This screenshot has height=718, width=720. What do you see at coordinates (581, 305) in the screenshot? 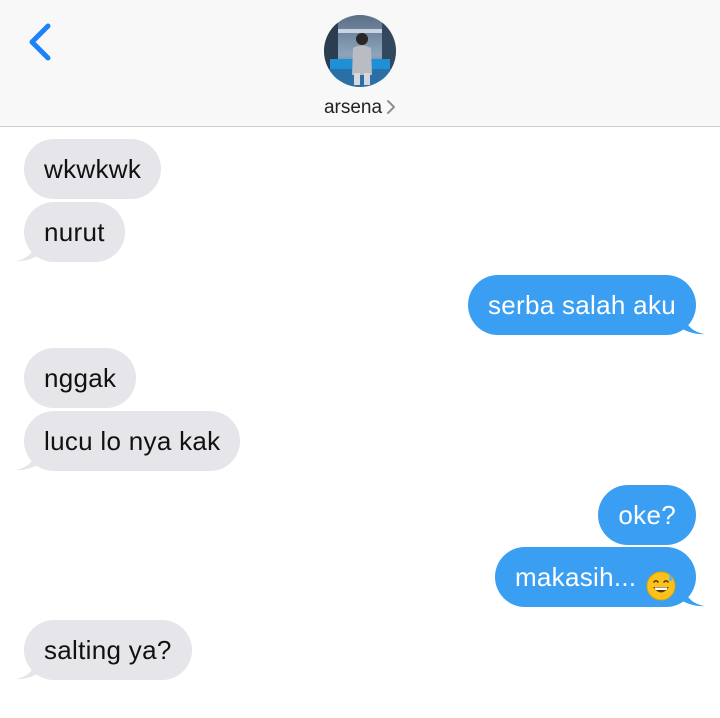
I see `message-text: serba salah aku` at bounding box center [581, 305].